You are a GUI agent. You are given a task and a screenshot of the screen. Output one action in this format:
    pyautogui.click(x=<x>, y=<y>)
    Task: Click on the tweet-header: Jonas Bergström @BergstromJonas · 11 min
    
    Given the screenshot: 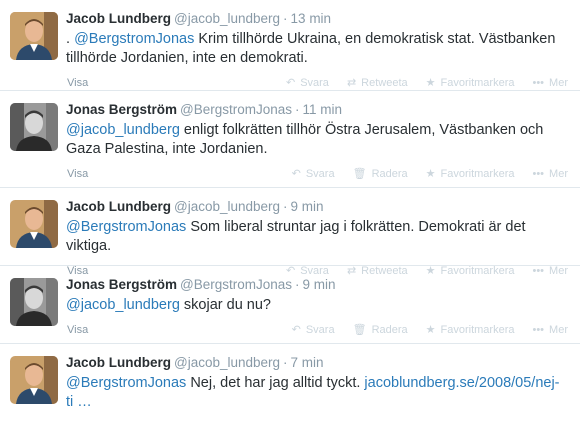 What is the action you would take?
    pyautogui.click(x=318, y=110)
    